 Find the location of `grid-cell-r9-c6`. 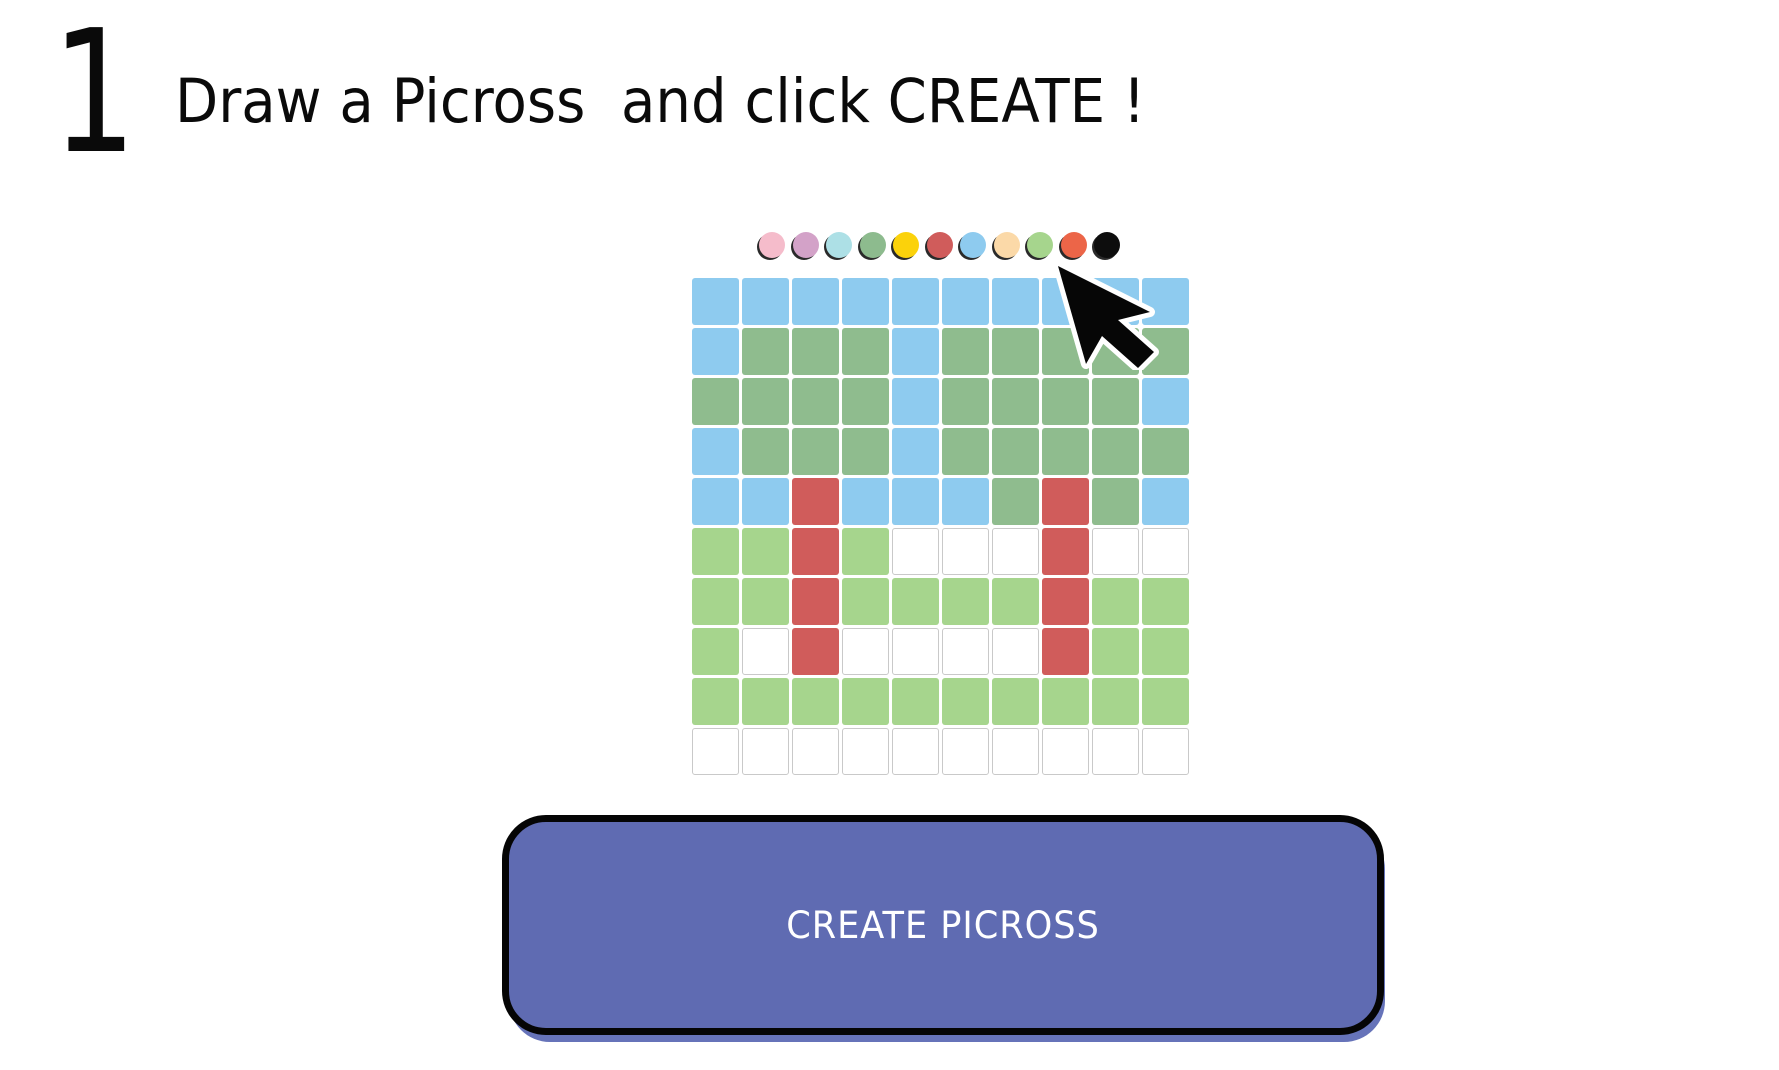

grid-cell-r9-c6 is located at coordinates (965, 701).